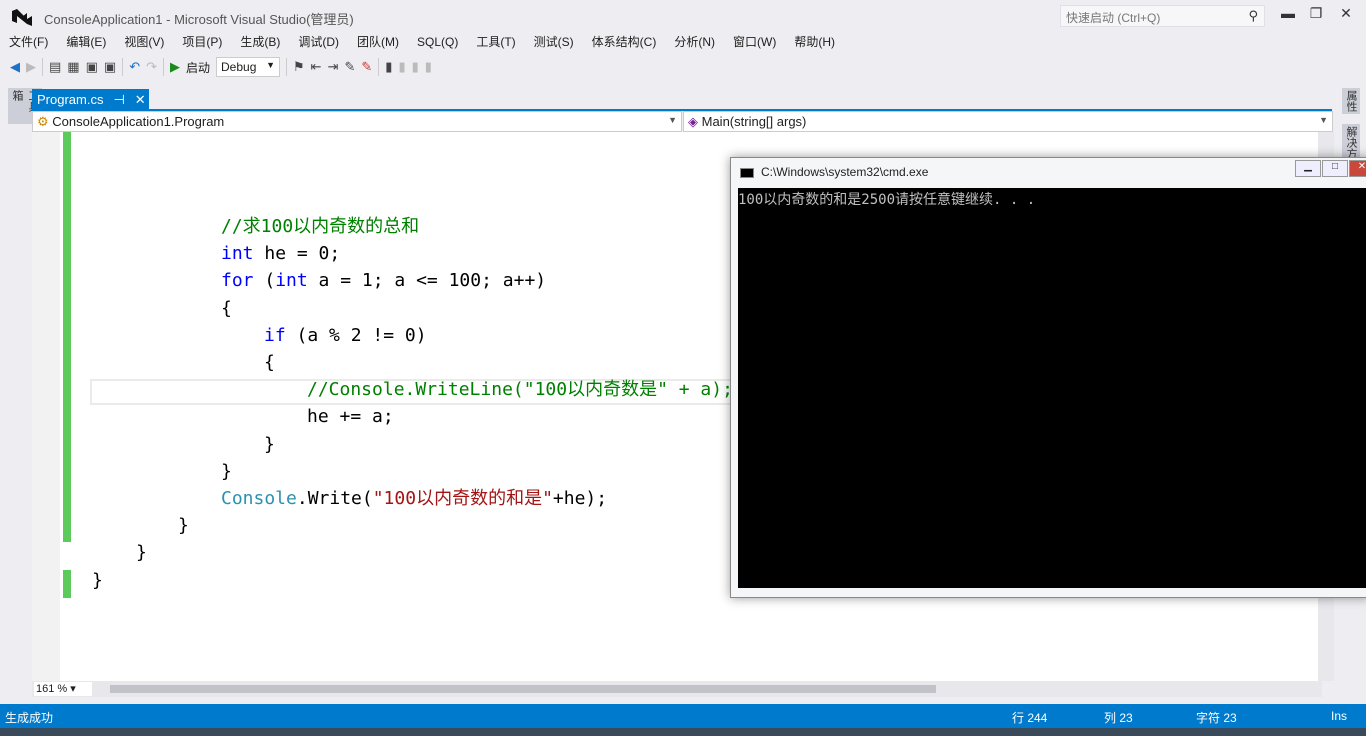  What do you see at coordinates (259, 498) in the screenshot?
I see `code-token: Console` at bounding box center [259, 498].